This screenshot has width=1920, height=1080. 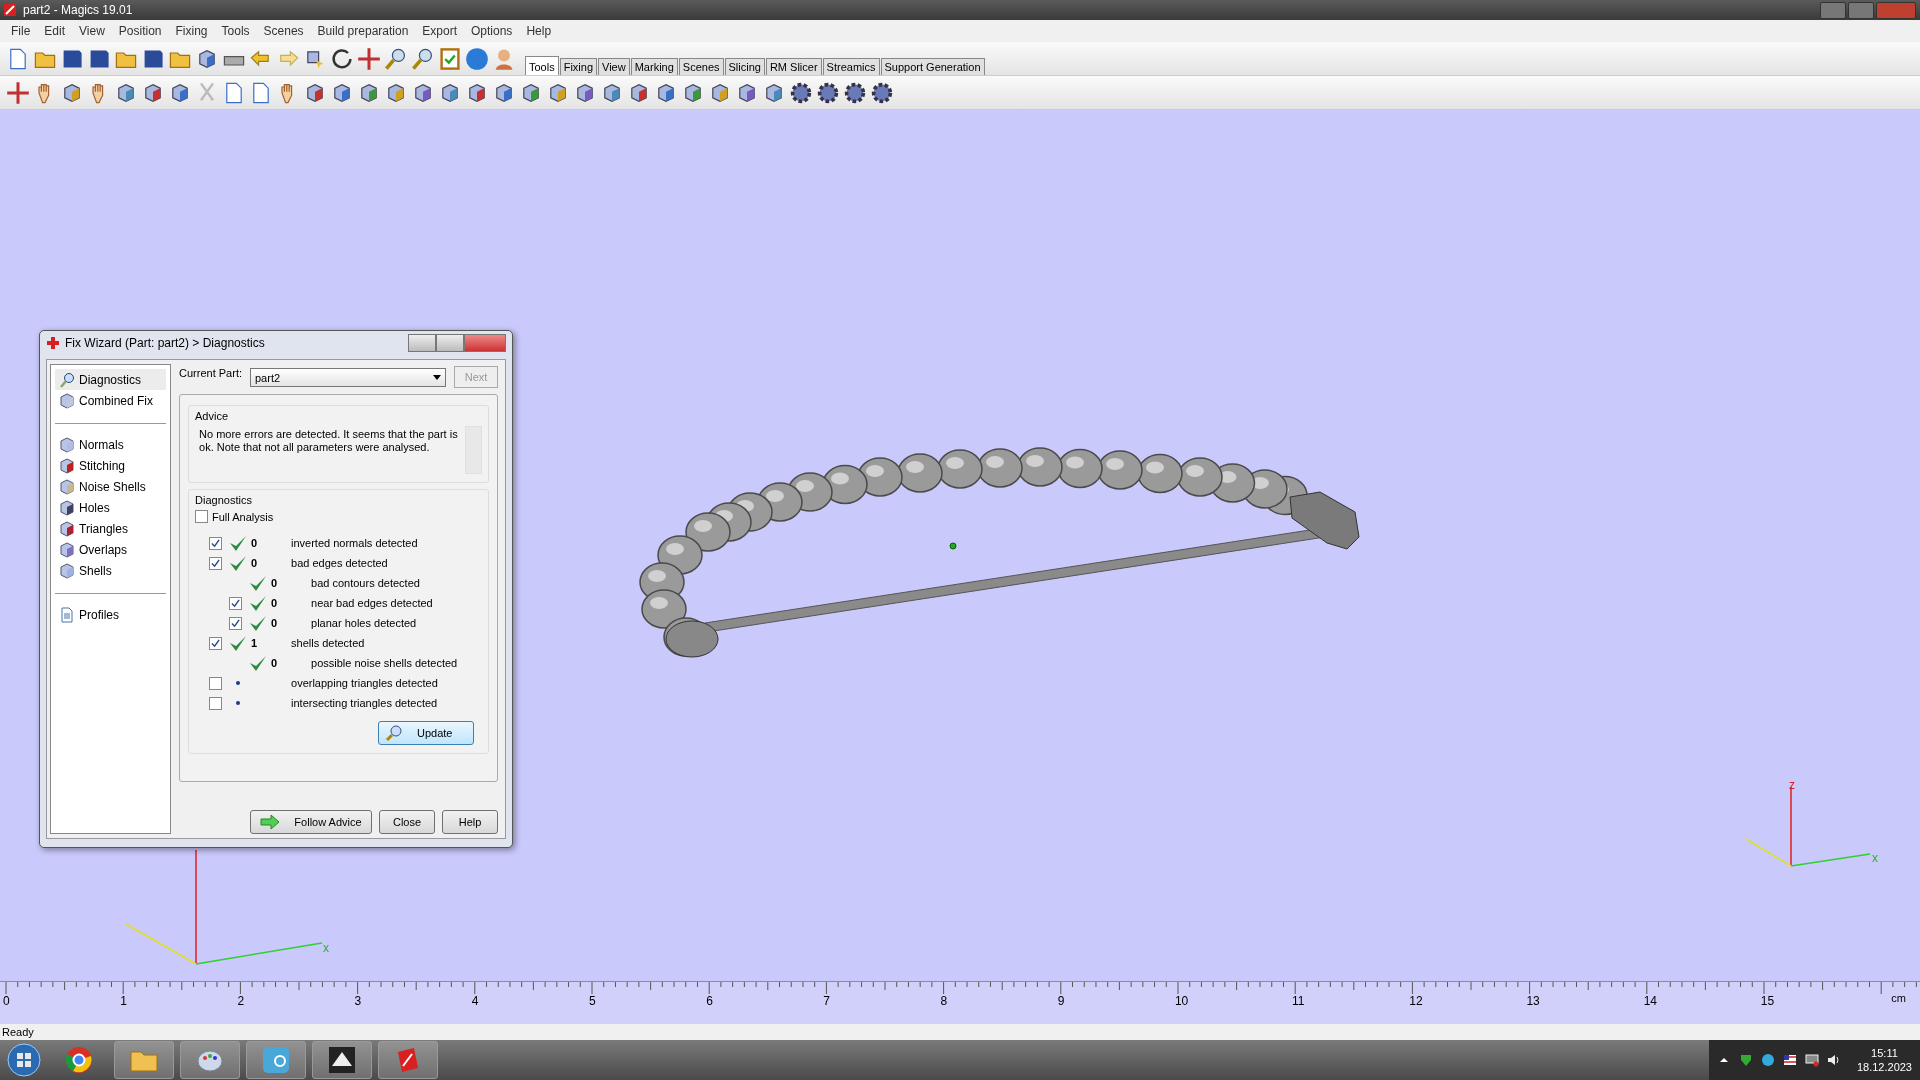 What do you see at coordinates (1789, 1060) in the screenshot?
I see `flag-icon` at bounding box center [1789, 1060].